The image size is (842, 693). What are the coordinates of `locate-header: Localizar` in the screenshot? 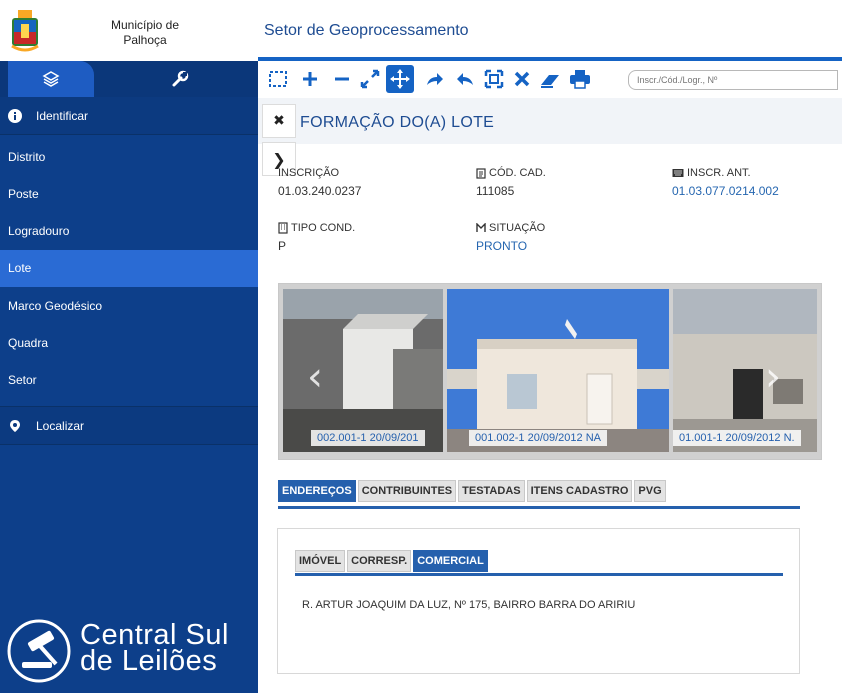 It's located at (129, 425).